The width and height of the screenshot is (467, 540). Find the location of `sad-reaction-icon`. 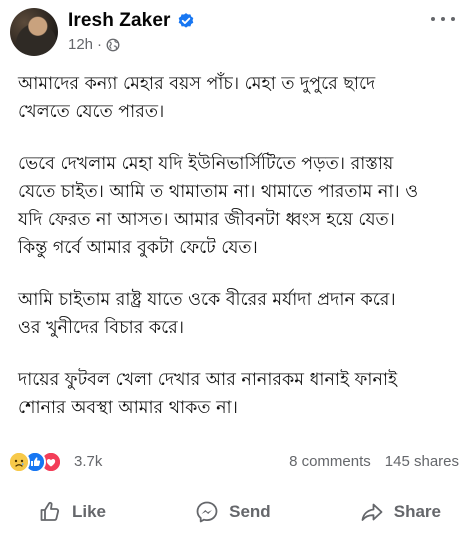

sad-reaction-icon is located at coordinates (19, 462).